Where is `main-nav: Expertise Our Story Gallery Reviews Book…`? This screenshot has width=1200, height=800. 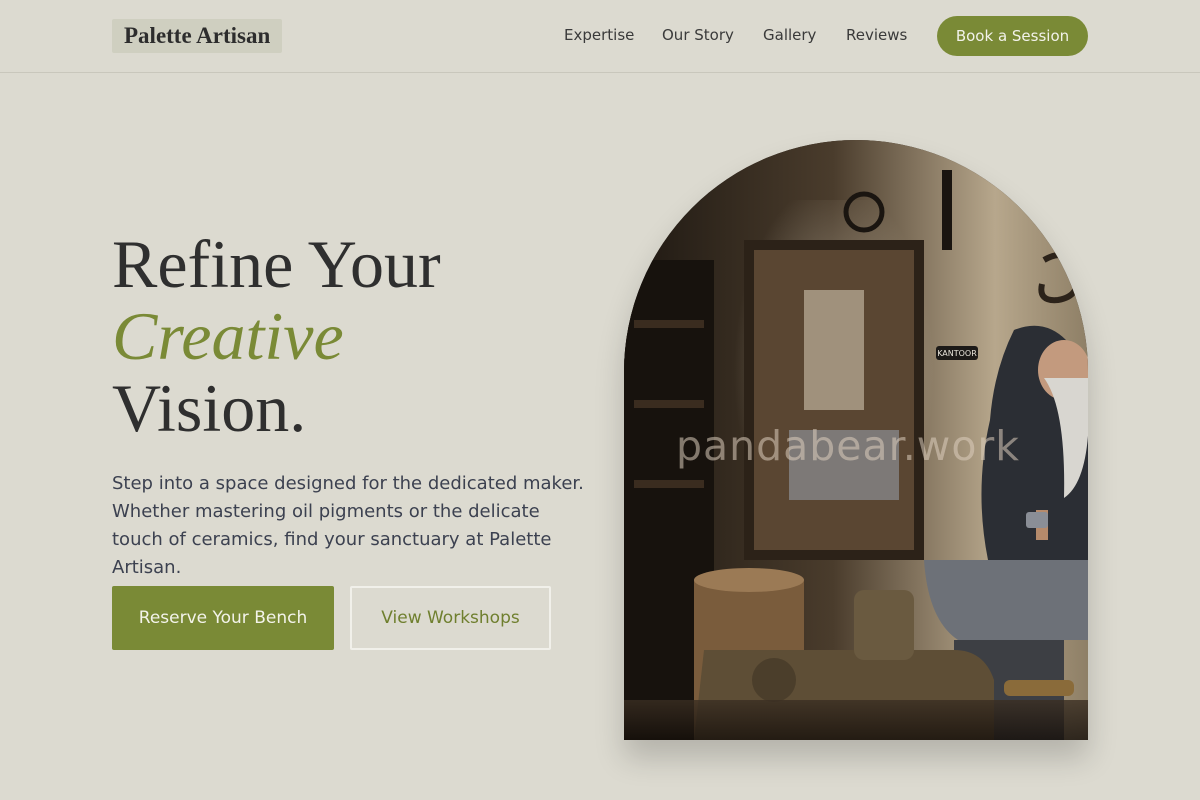
main-nav: Expertise Our Story Gallery Reviews Book… is located at coordinates (600, 36).